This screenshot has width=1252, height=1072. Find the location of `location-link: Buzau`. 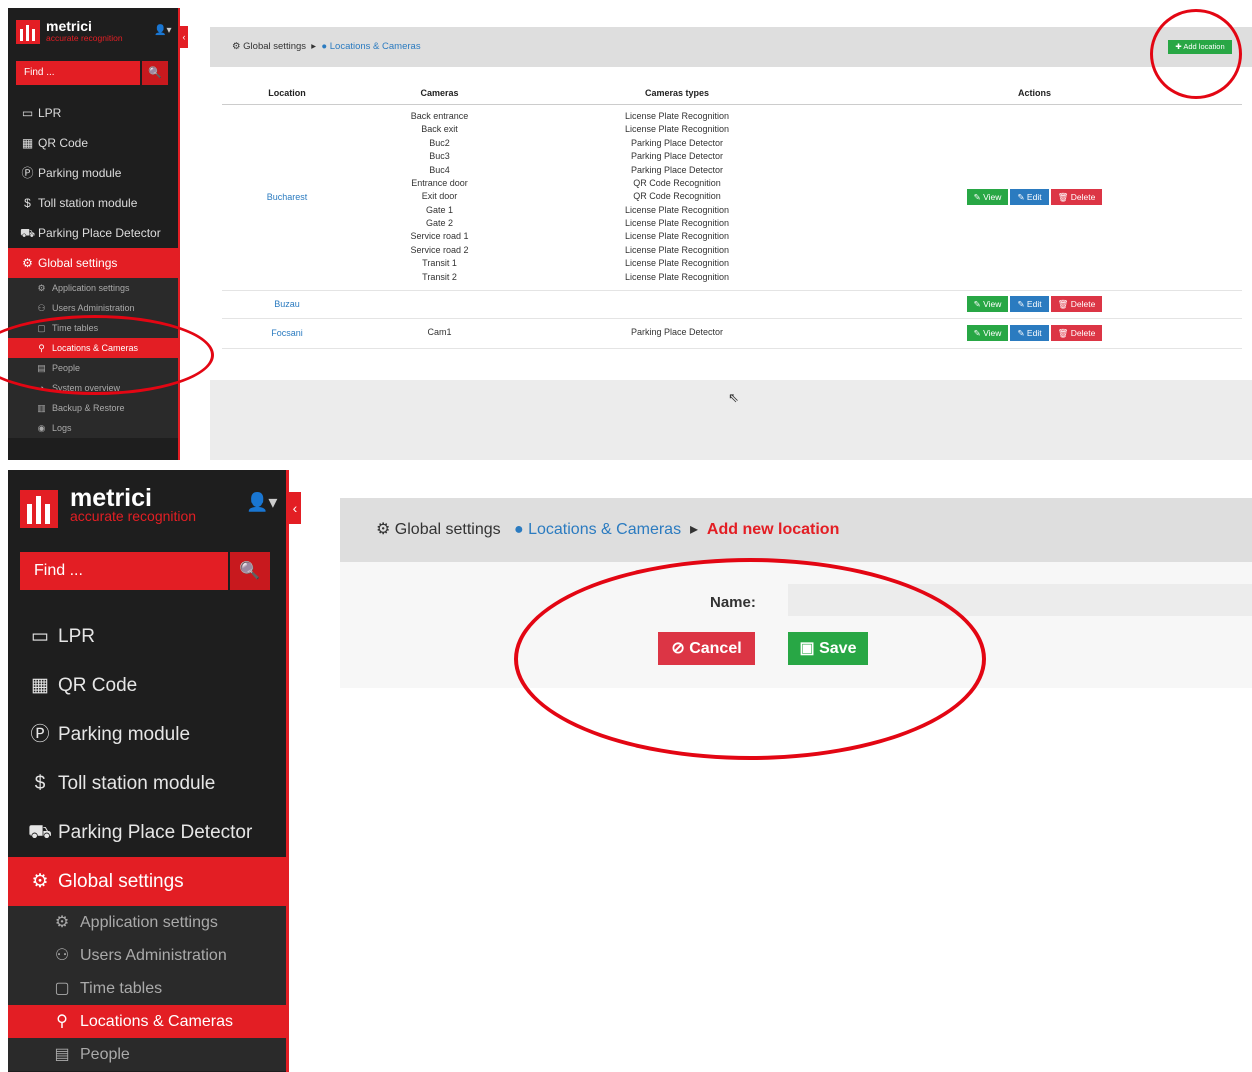

location-link: Buzau is located at coordinates (287, 304).